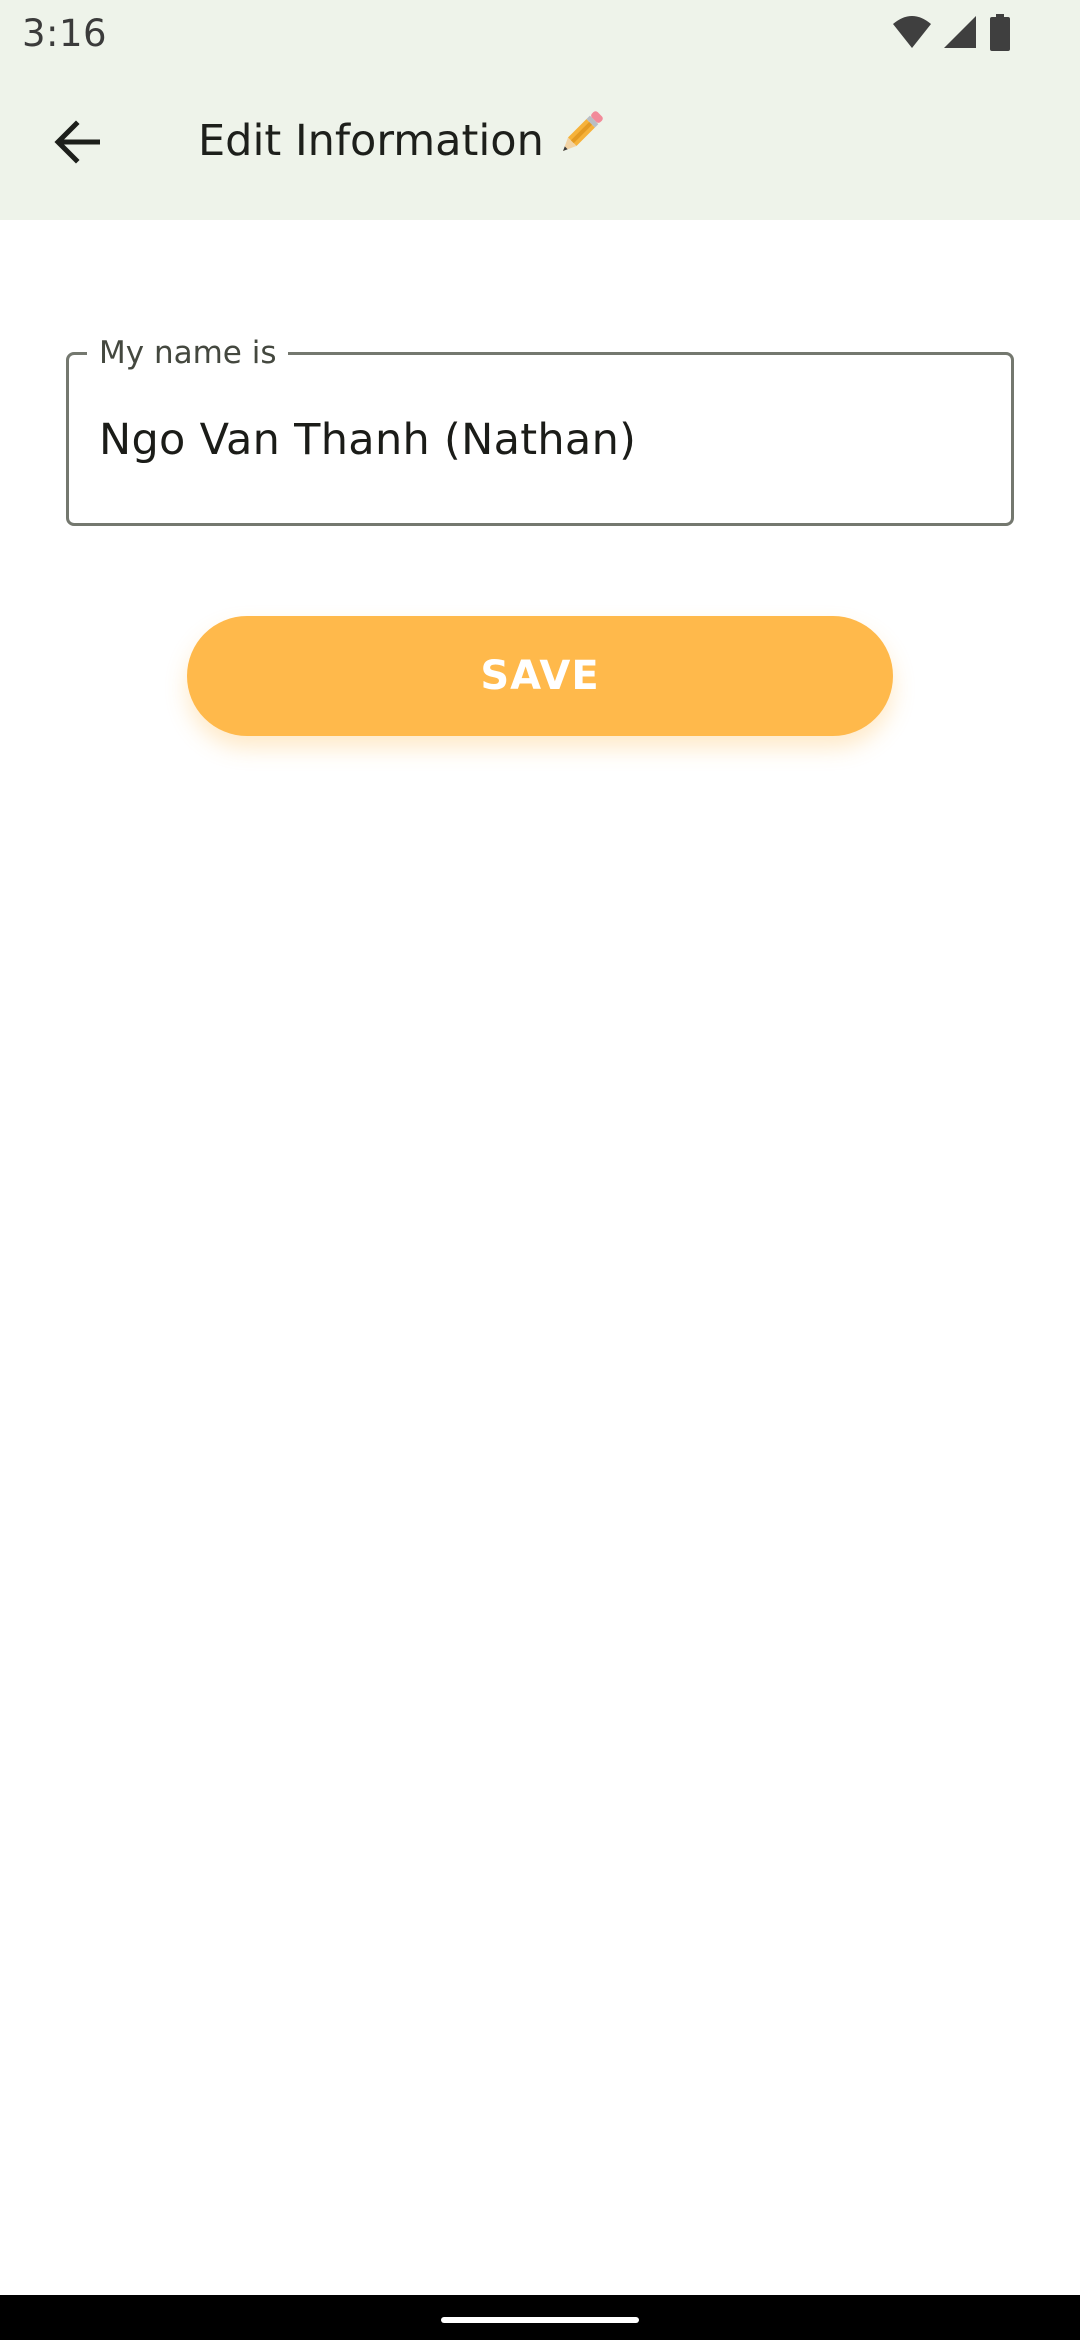  Describe the element at coordinates (540, 33) in the screenshot. I see `status-bar: 3:16` at that location.